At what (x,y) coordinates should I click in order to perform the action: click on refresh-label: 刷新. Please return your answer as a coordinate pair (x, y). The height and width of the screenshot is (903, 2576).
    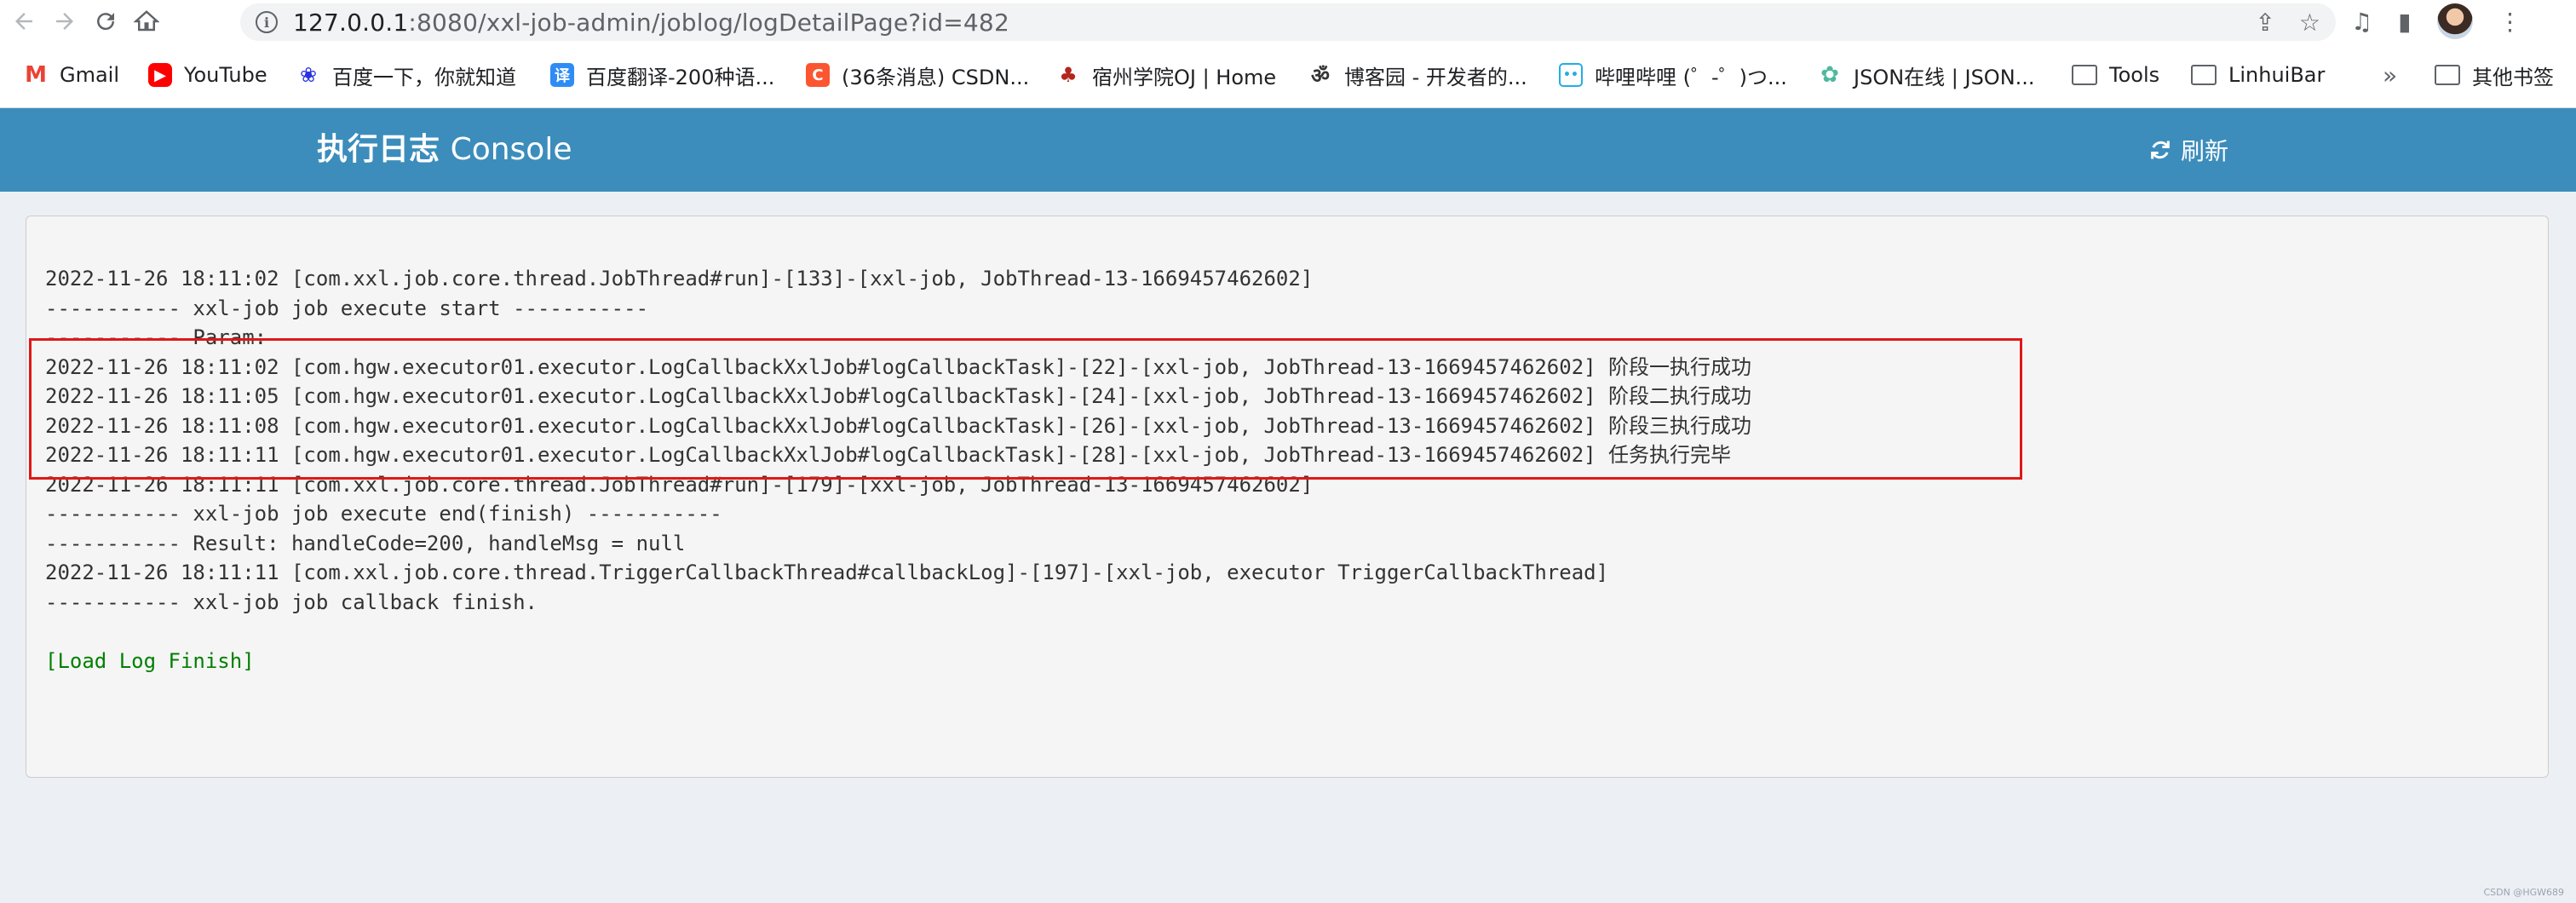
    Looking at the image, I should click on (2205, 151).